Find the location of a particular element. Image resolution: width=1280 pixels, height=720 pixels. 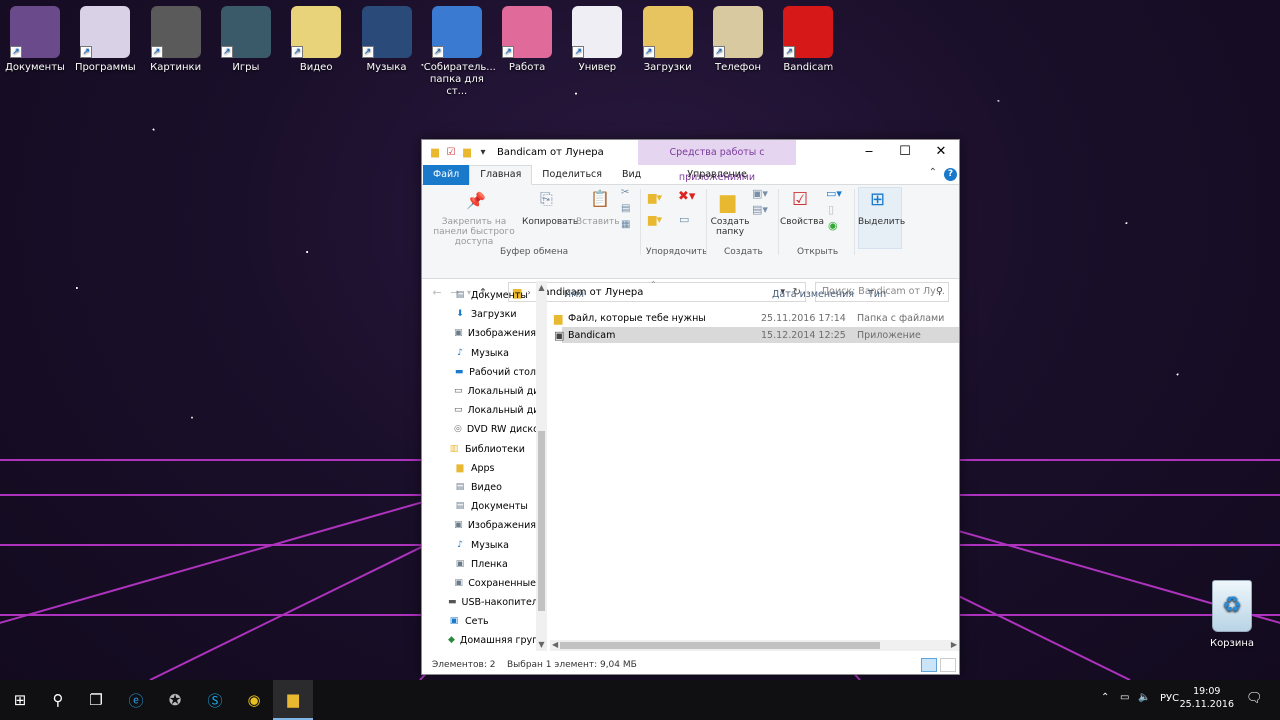

nav-item: ▆ Apps is located at coordinates (479, 468).